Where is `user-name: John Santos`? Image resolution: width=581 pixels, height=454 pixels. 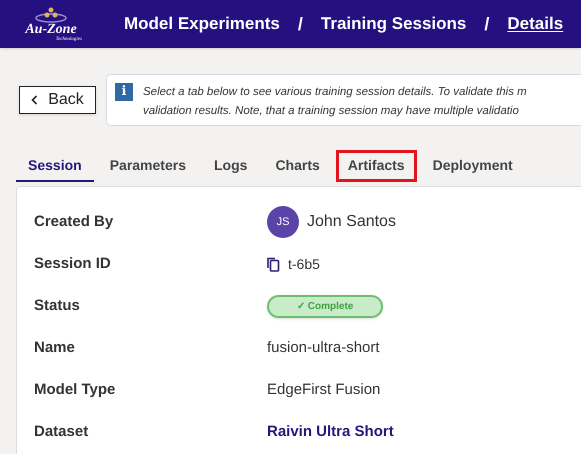
user-name: John Santos is located at coordinates (351, 222).